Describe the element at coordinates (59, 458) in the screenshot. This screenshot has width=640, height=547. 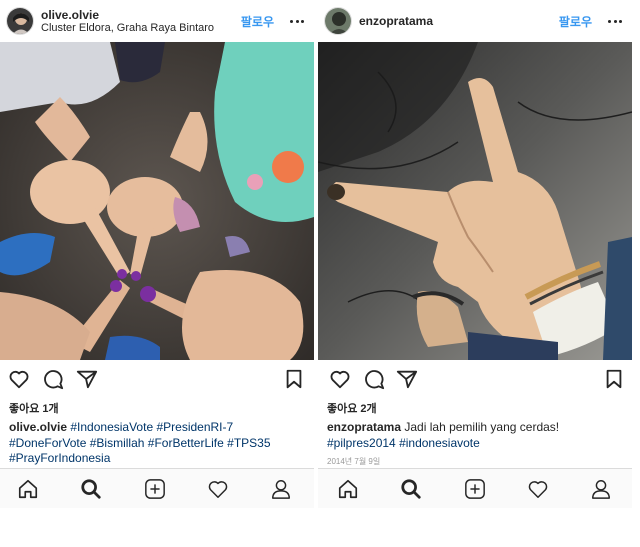
I see `hashtag: #PrayForIndonesia` at that location.